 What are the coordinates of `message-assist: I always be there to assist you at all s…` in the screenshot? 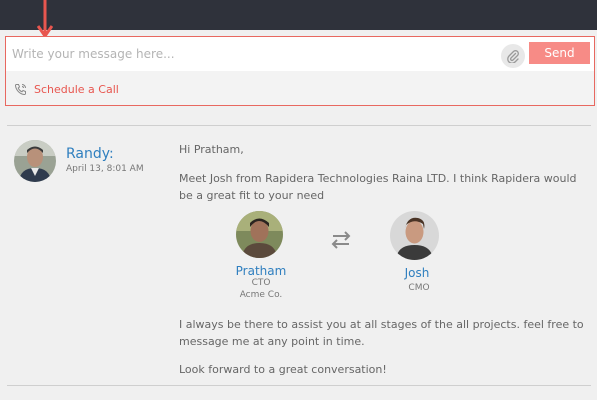 It's located at (381, 333).